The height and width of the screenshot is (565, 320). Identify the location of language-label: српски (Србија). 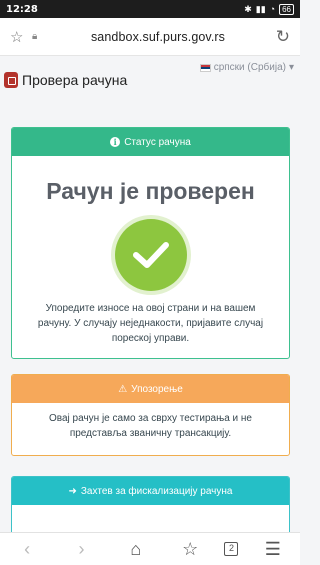
(249, 67).